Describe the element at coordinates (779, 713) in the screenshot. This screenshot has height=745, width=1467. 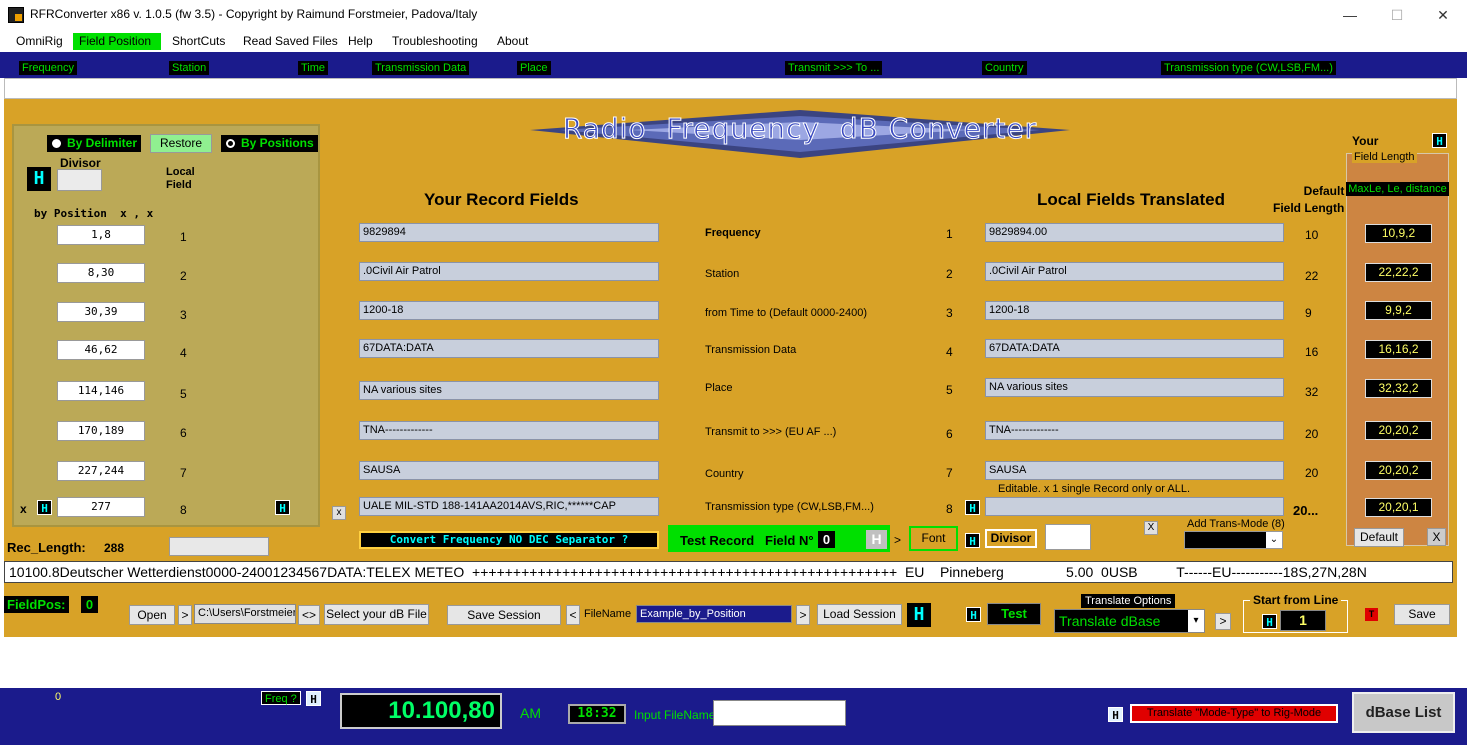
I see `input-filename-field` at that location.